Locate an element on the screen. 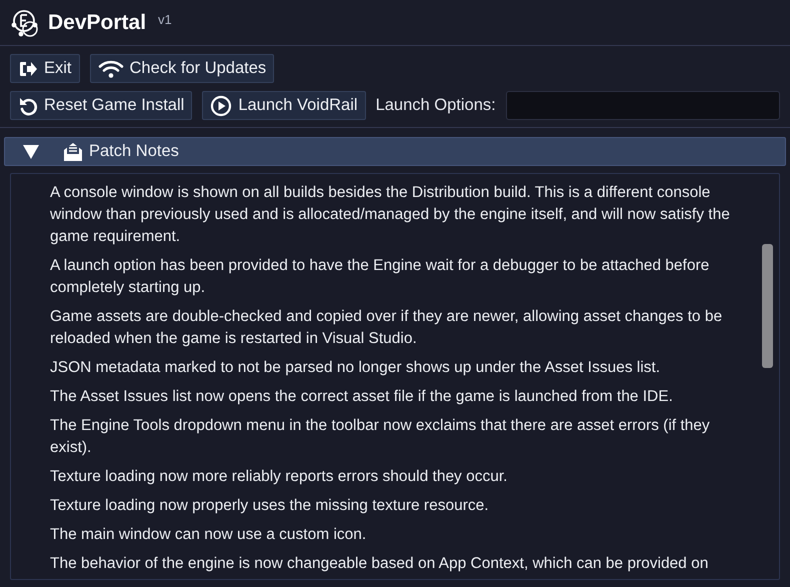  patch-note: The Asset Issues list now opens the correct asset file if the game is launched from the IDE. is located at coordinates (362, 397).